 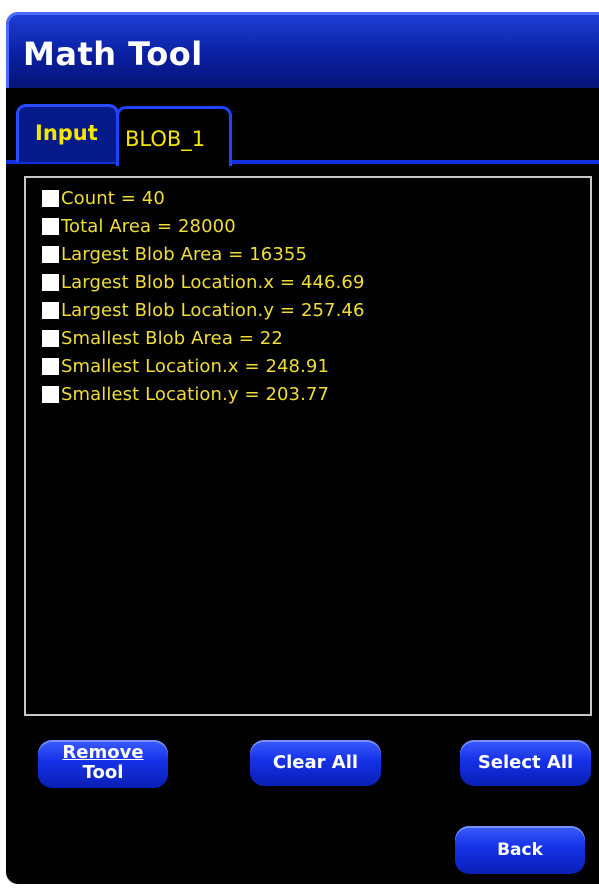 I want to click on result-label: Count = 40, so click(x=113, y=198).